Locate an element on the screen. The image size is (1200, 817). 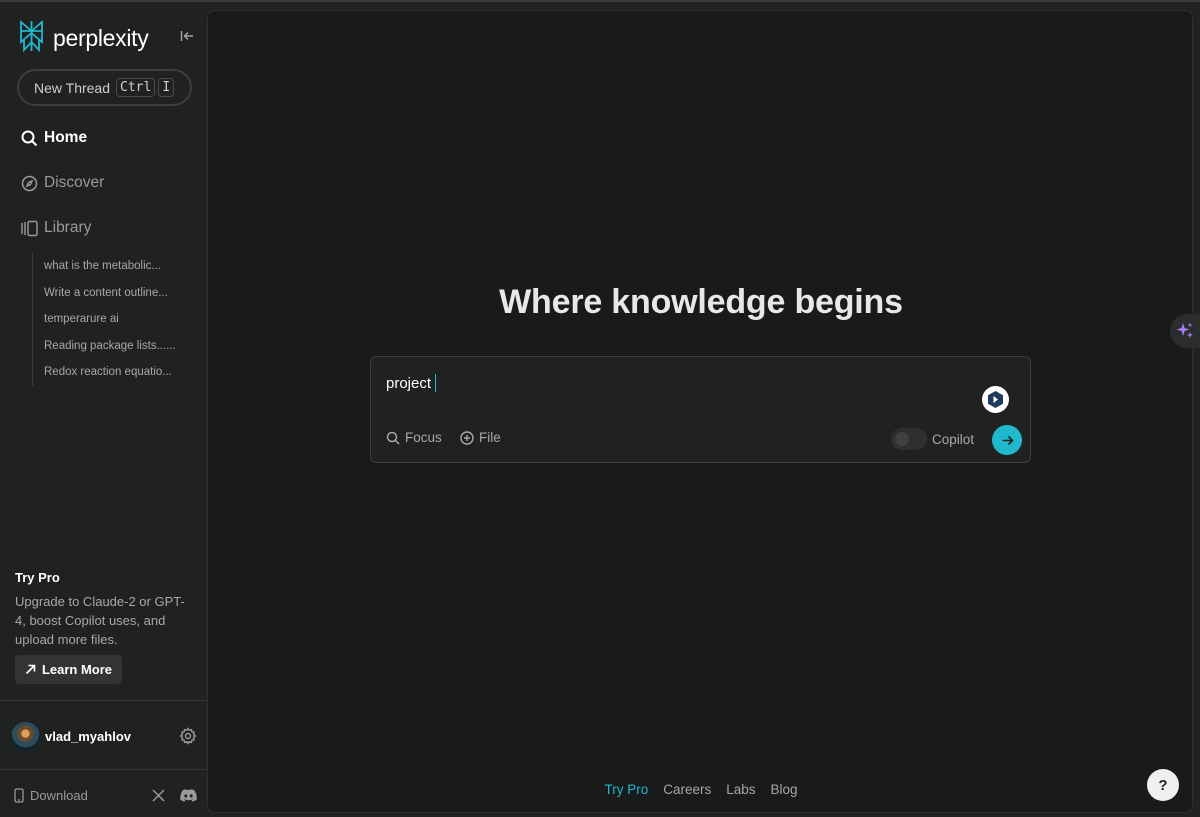
collapse-sidebar-button is located at coordinates (187, 36).